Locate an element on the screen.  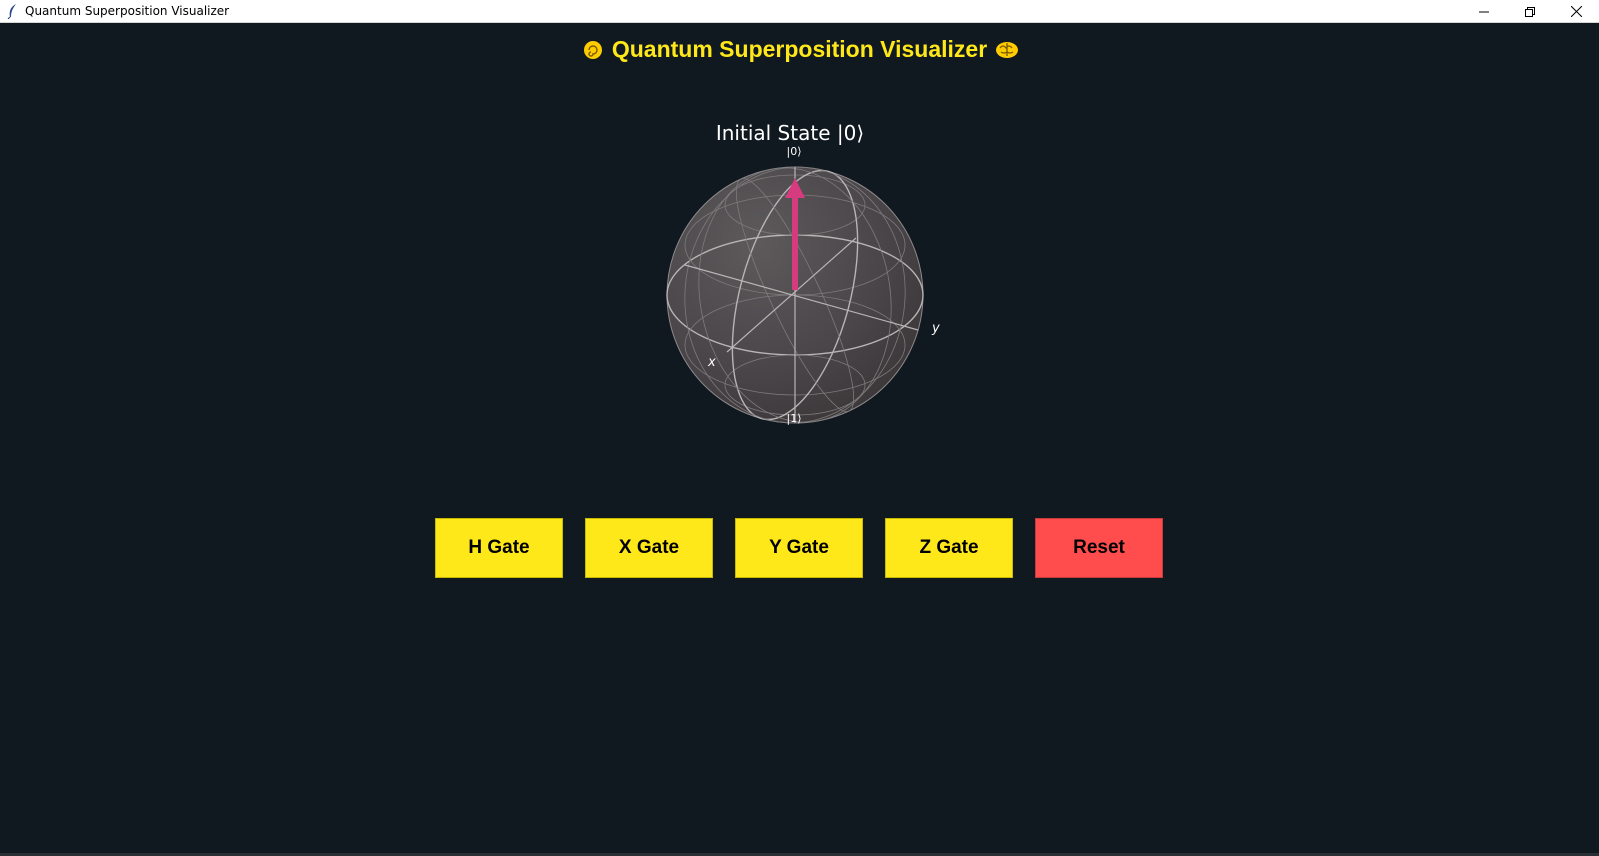
y-axis-label: y is located at coordinates (935, 328).